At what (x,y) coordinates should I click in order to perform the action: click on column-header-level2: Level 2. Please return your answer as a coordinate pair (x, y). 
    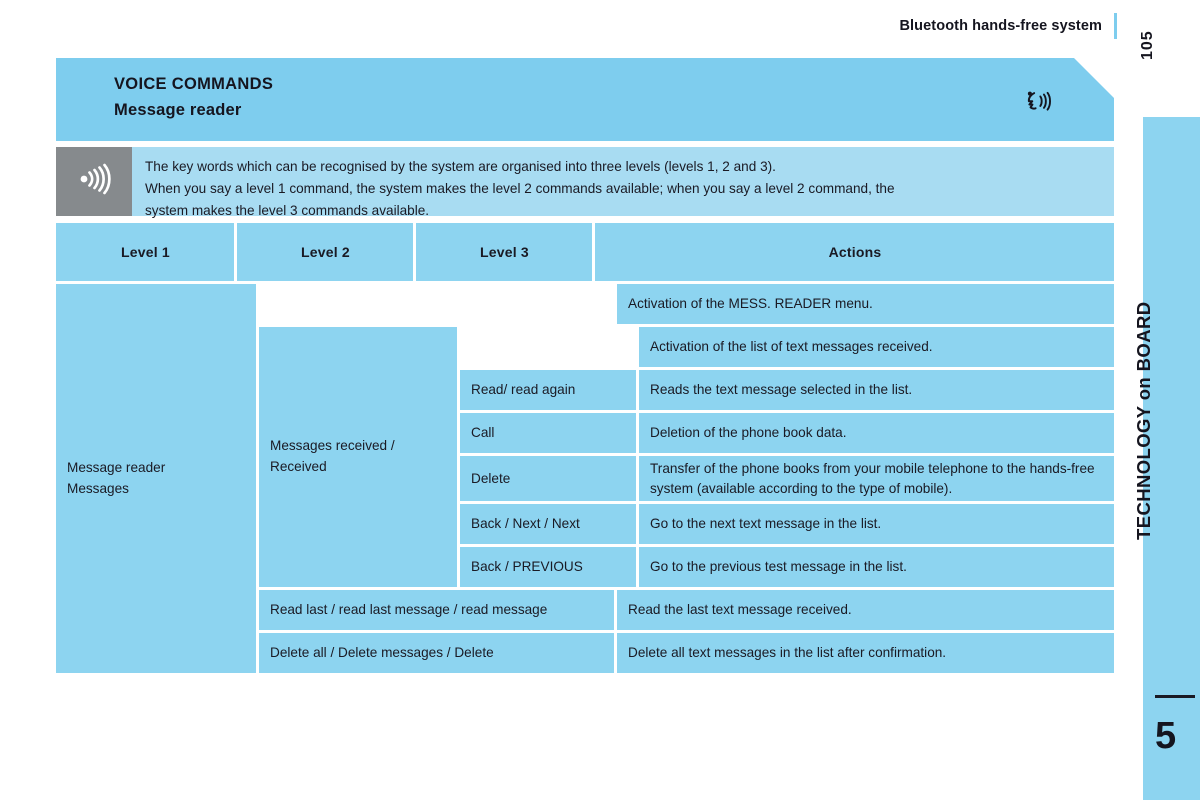
    Looking at the image, I should click on (325, 252).